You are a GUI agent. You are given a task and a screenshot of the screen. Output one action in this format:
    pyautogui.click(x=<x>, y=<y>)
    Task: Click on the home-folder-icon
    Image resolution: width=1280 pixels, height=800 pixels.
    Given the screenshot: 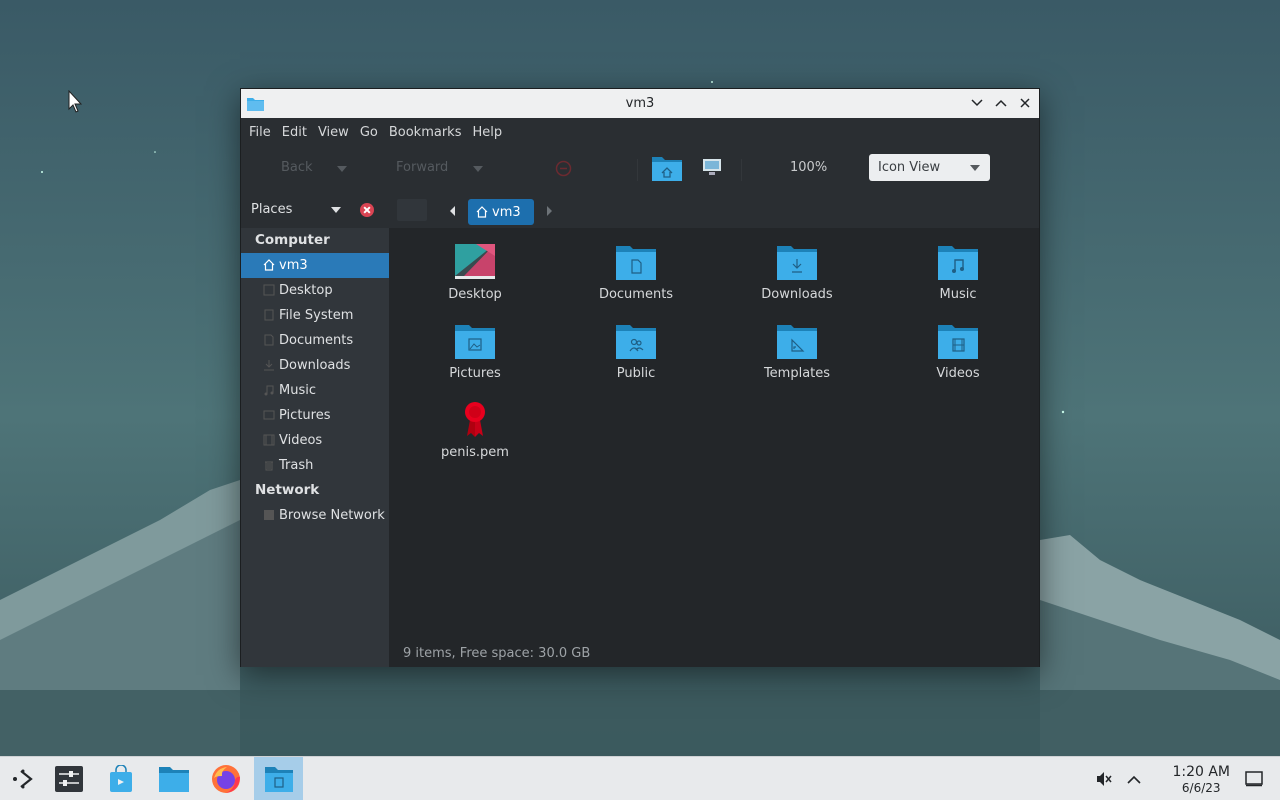 What is the action you would take?
    pyautogui.click(x=667, y=168)
    